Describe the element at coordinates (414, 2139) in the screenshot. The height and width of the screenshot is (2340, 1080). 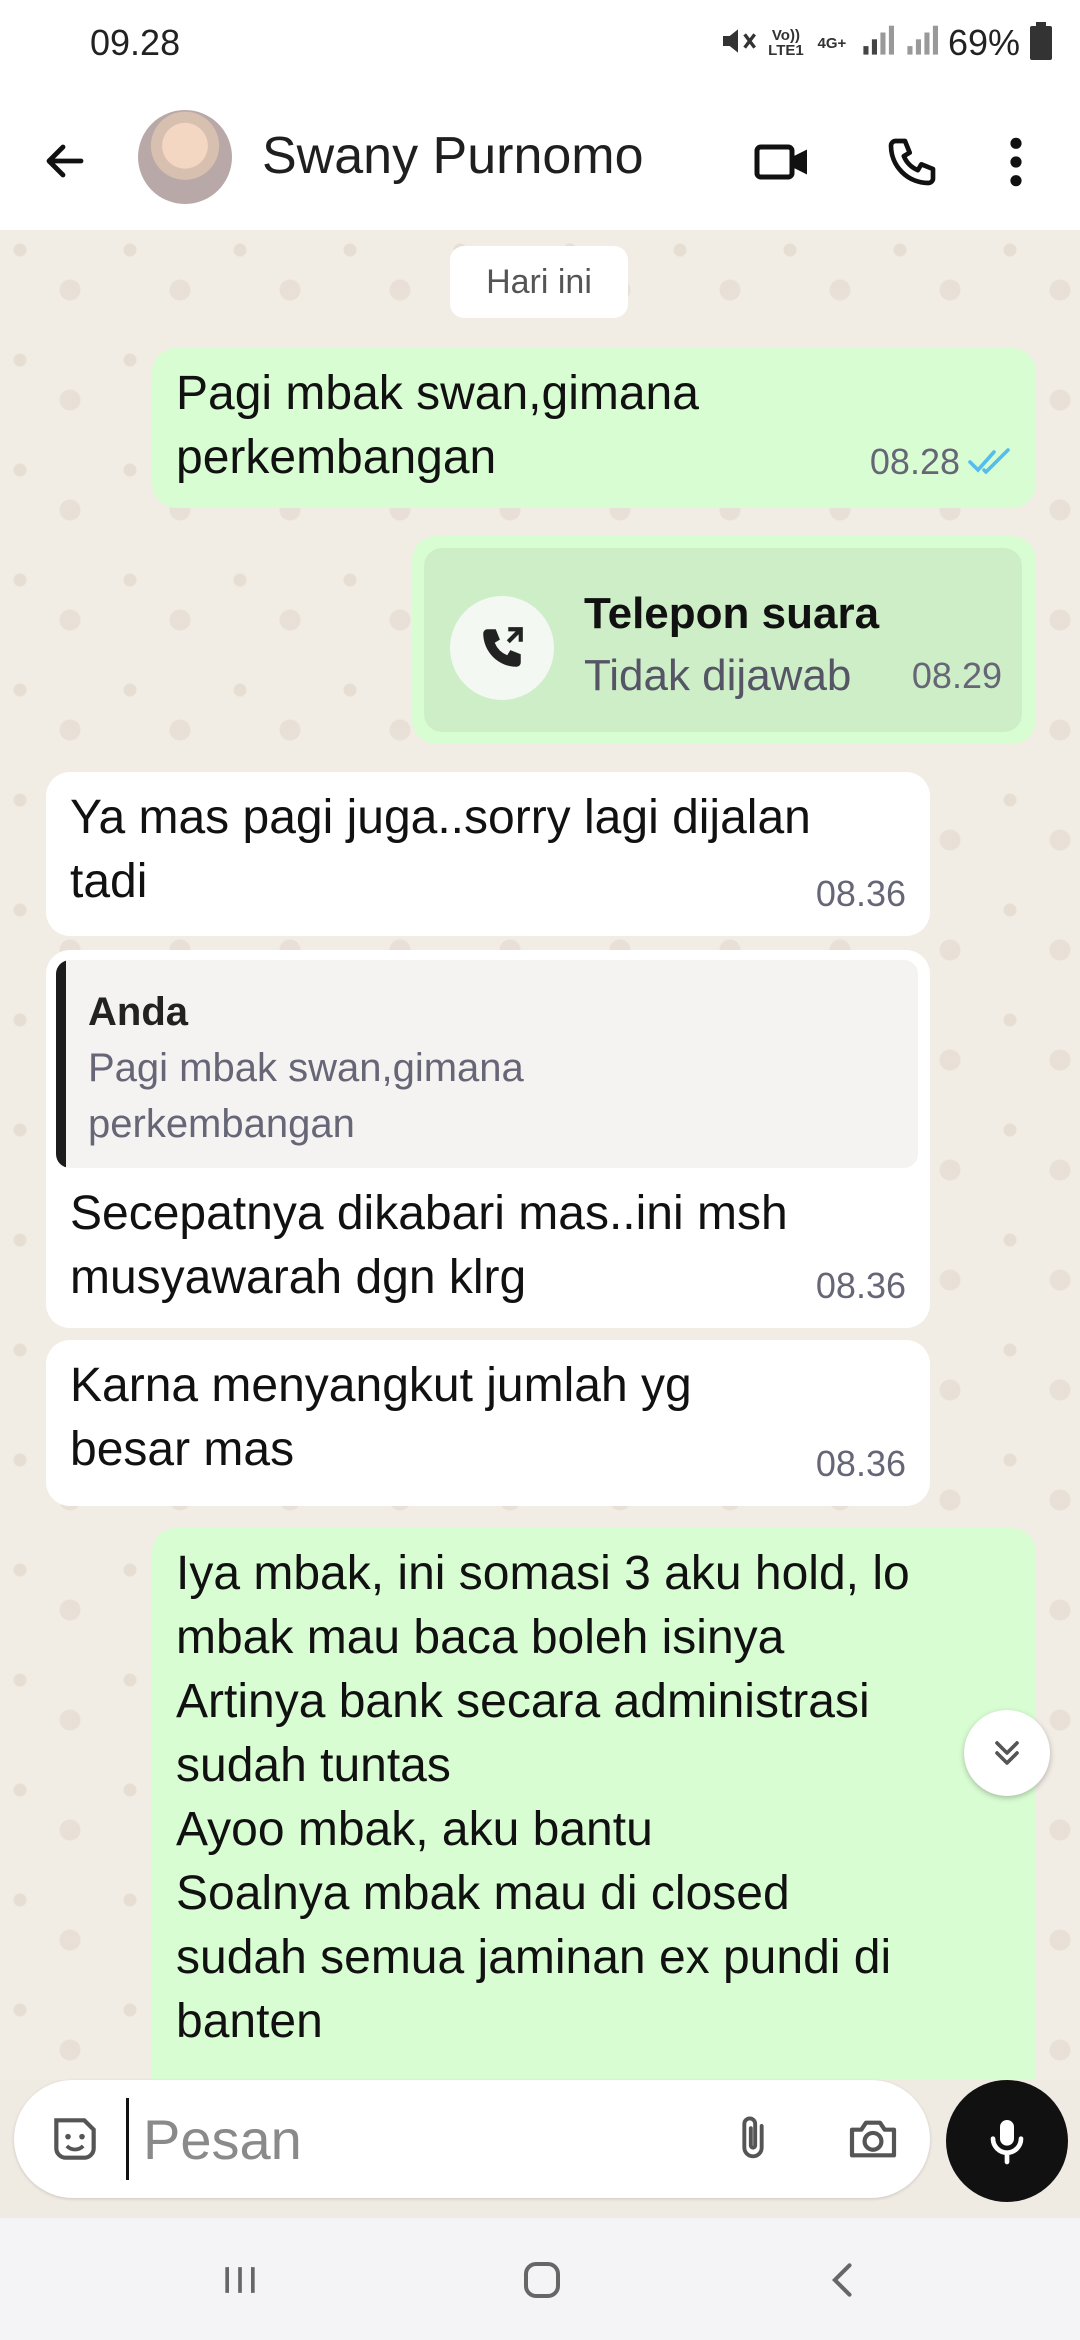
I see `message-input` at that location.